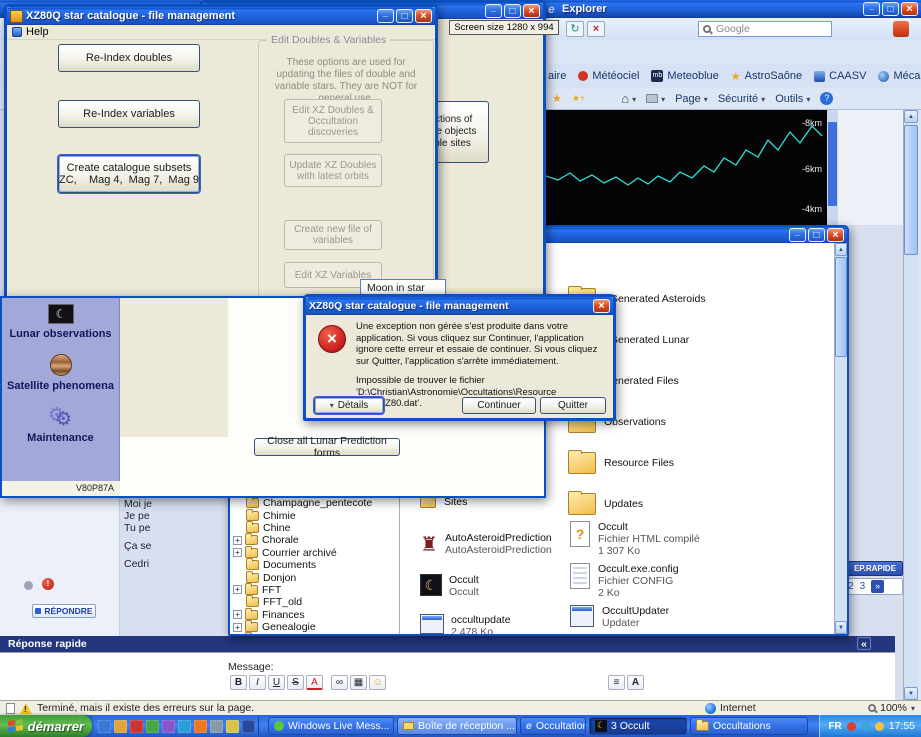  I want to click on stop-icon: ×, so click(596, 29).